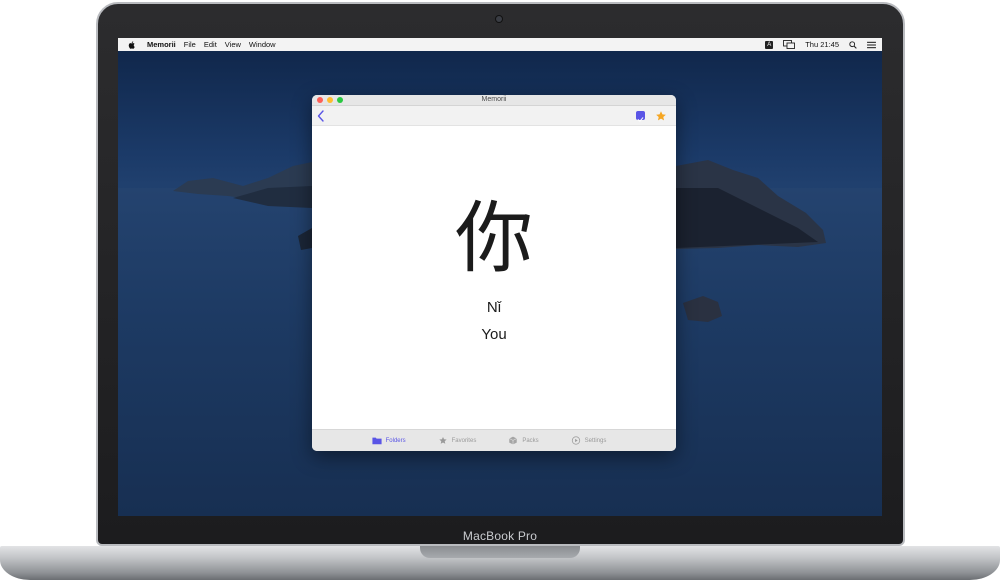  I want to click on play-circle-icon, so click(575, 440).